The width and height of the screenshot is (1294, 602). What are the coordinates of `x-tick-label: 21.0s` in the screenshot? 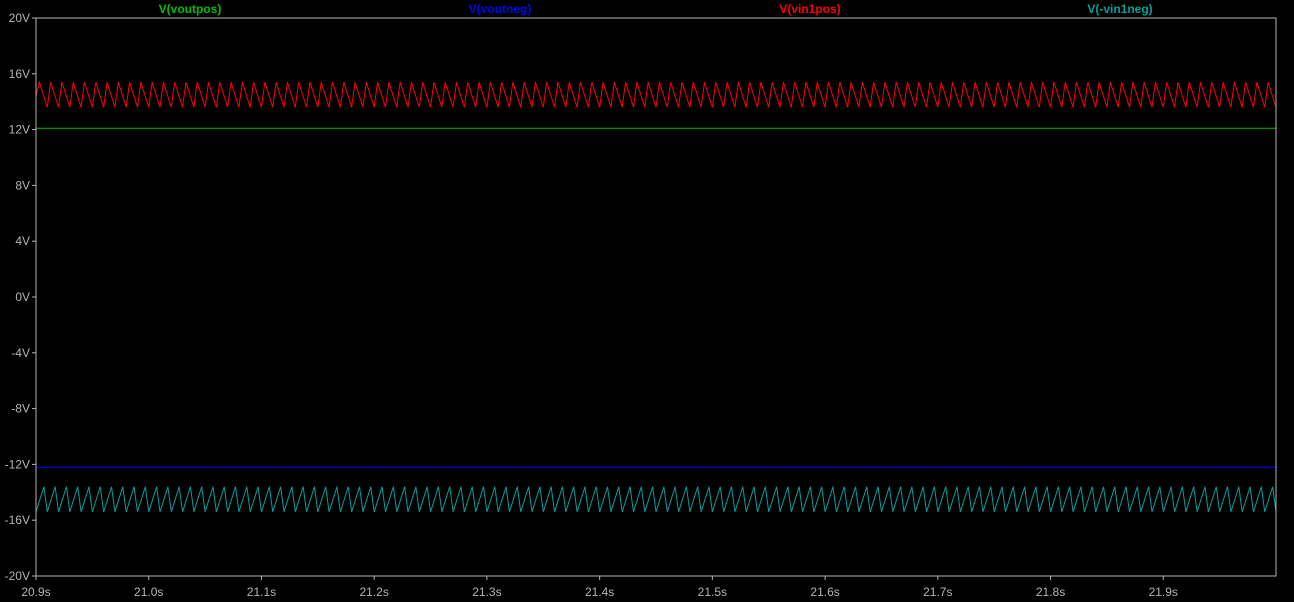 It's located at (148, 592).